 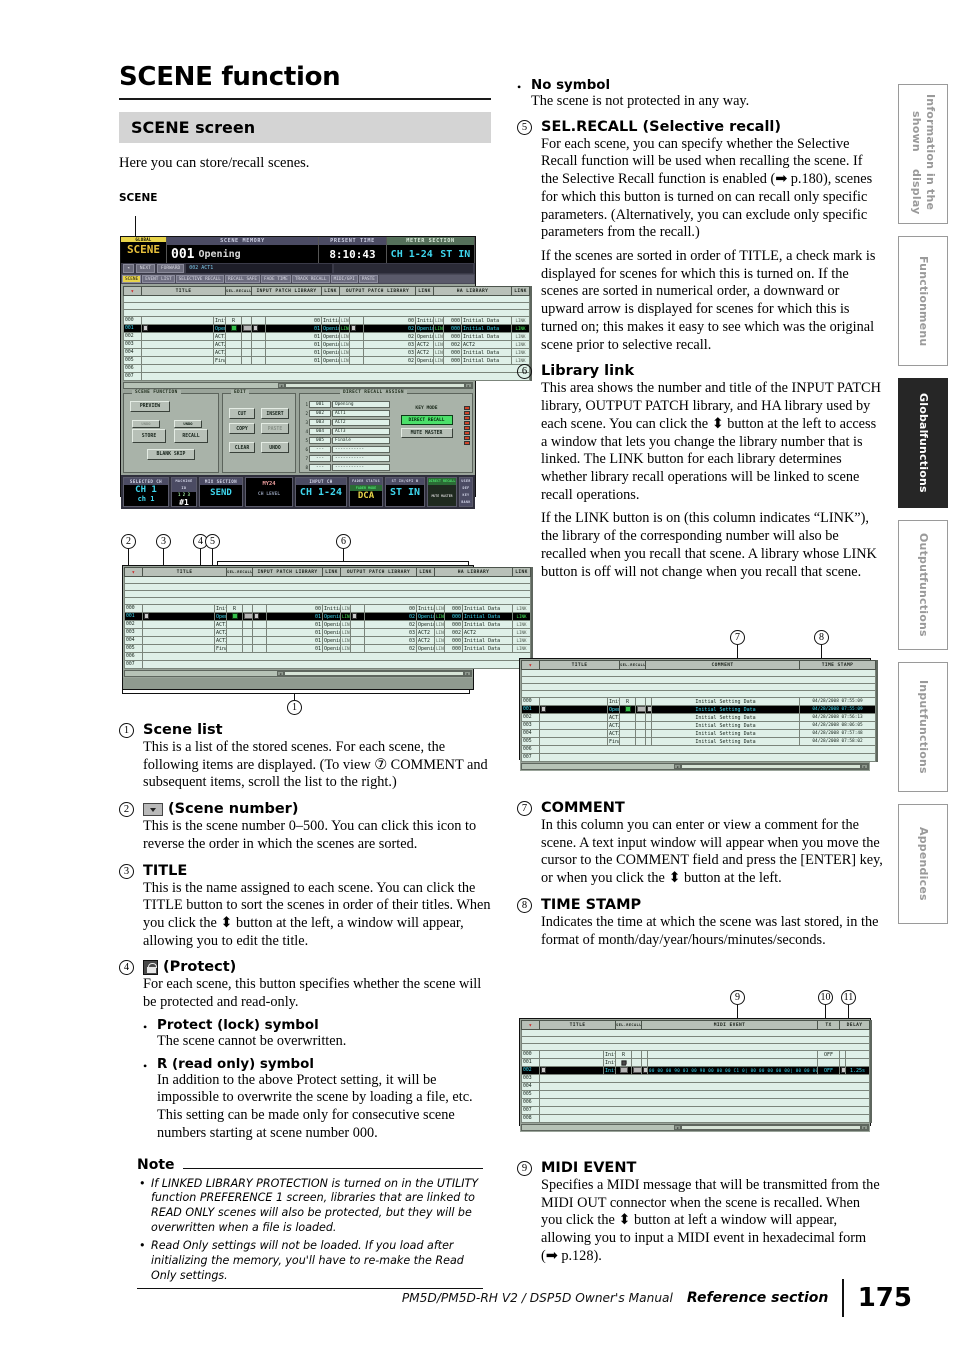 What do you see at coordinates (368, 279) in the screenshot?
I see `tab-paste: PASTE` at bounding box center [368, 279].